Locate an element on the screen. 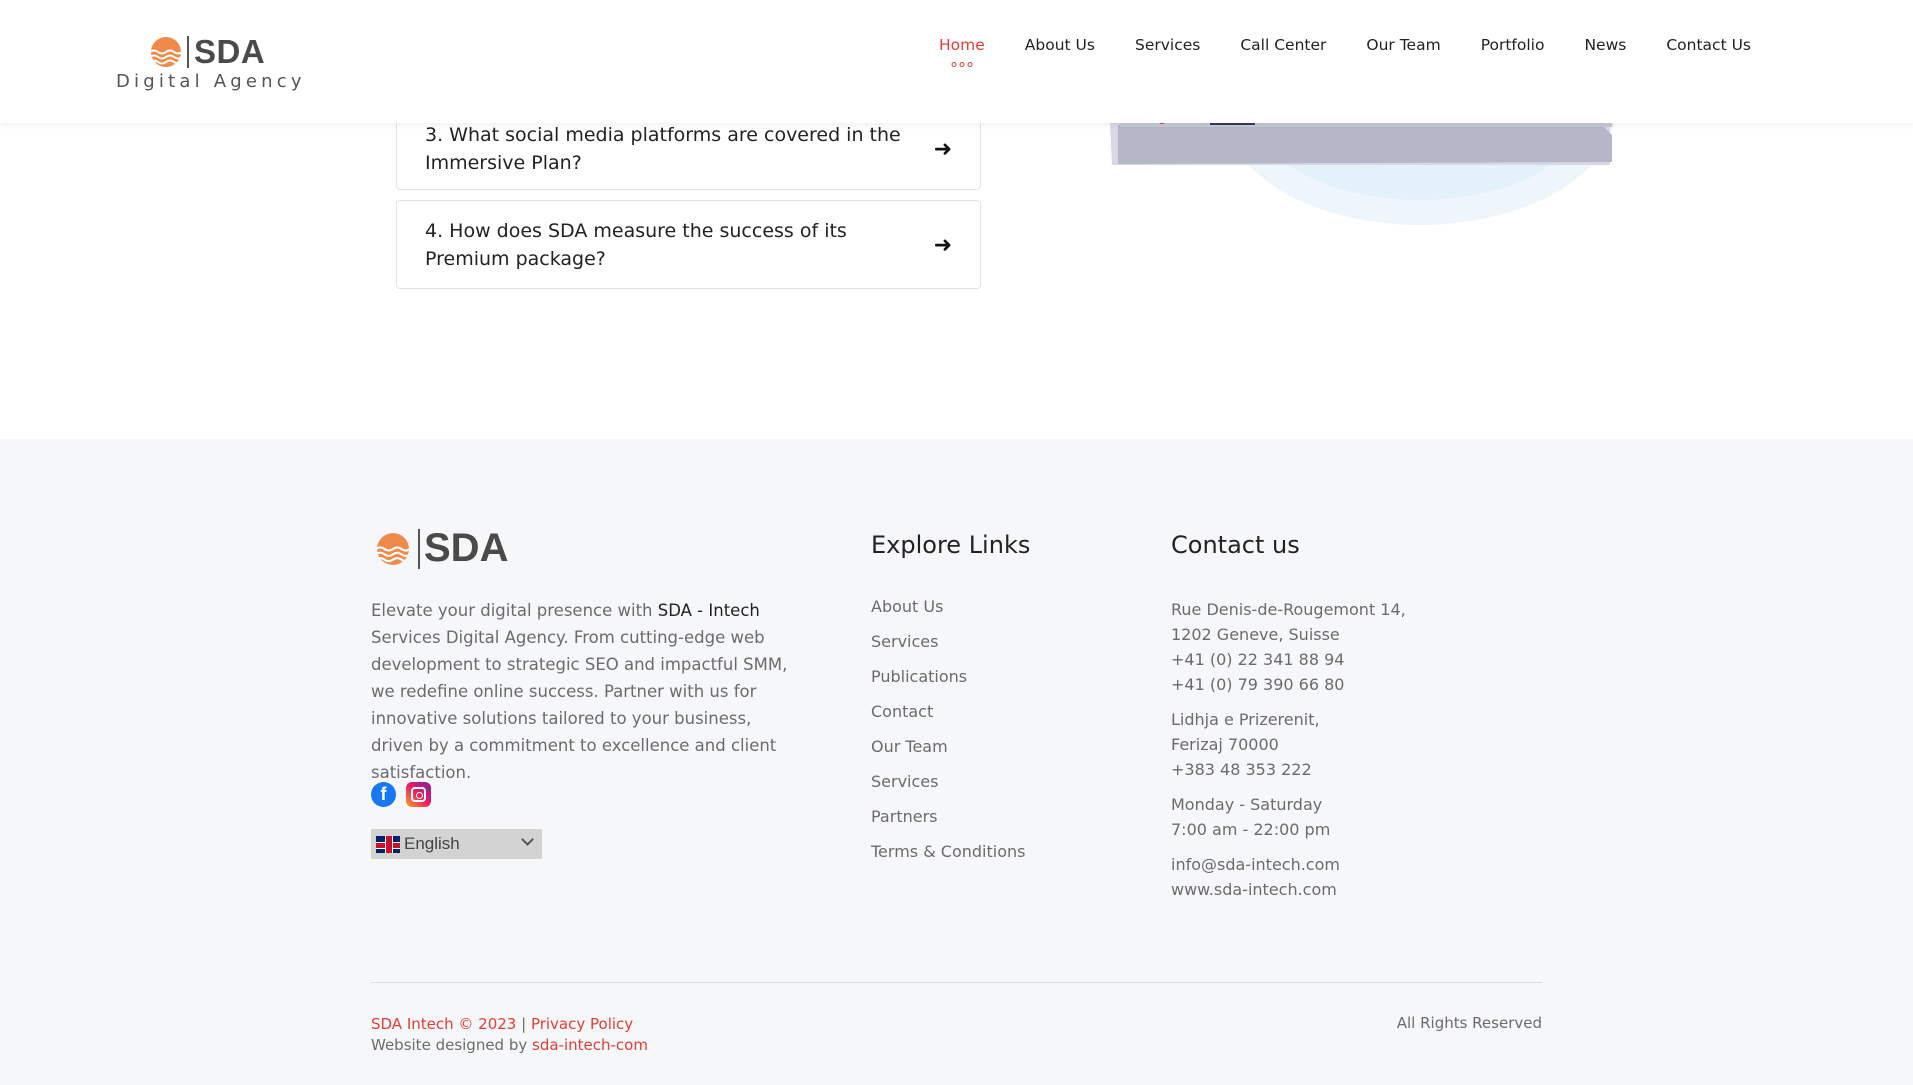 This screenshot has width=1913, height=1085. address-line: Rue Denis-de-Rougemont 14, is located at coordinates (1288, 609).